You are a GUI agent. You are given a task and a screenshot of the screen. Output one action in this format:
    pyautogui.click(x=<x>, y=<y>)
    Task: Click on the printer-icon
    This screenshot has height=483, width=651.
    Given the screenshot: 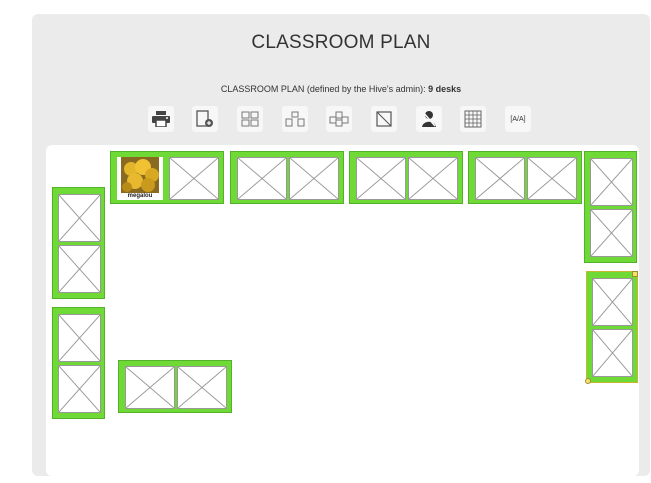 What is the action you would take?
    pyautogui.click(x=161, y=119)
    